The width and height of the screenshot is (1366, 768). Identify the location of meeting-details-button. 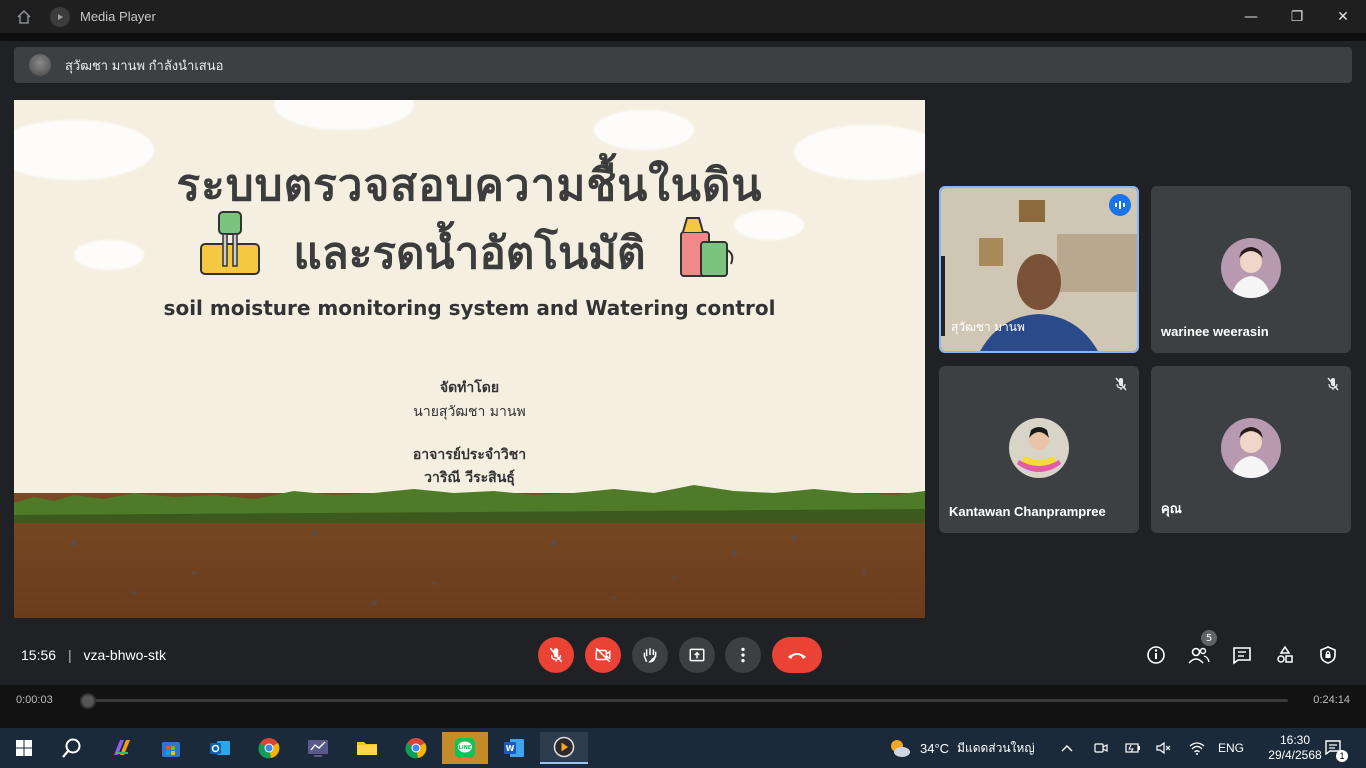
(1156, 655).